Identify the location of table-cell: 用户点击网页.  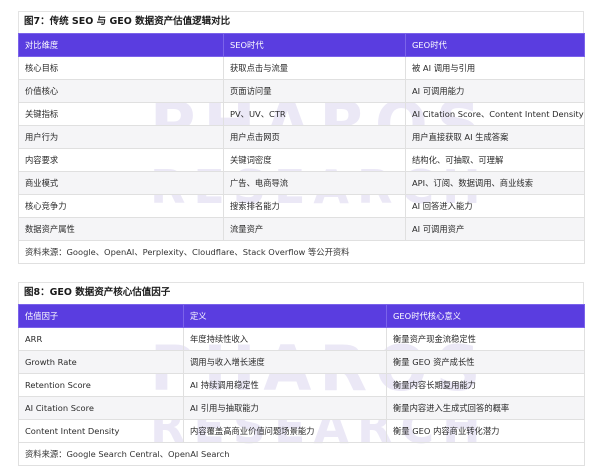
(314, 137).